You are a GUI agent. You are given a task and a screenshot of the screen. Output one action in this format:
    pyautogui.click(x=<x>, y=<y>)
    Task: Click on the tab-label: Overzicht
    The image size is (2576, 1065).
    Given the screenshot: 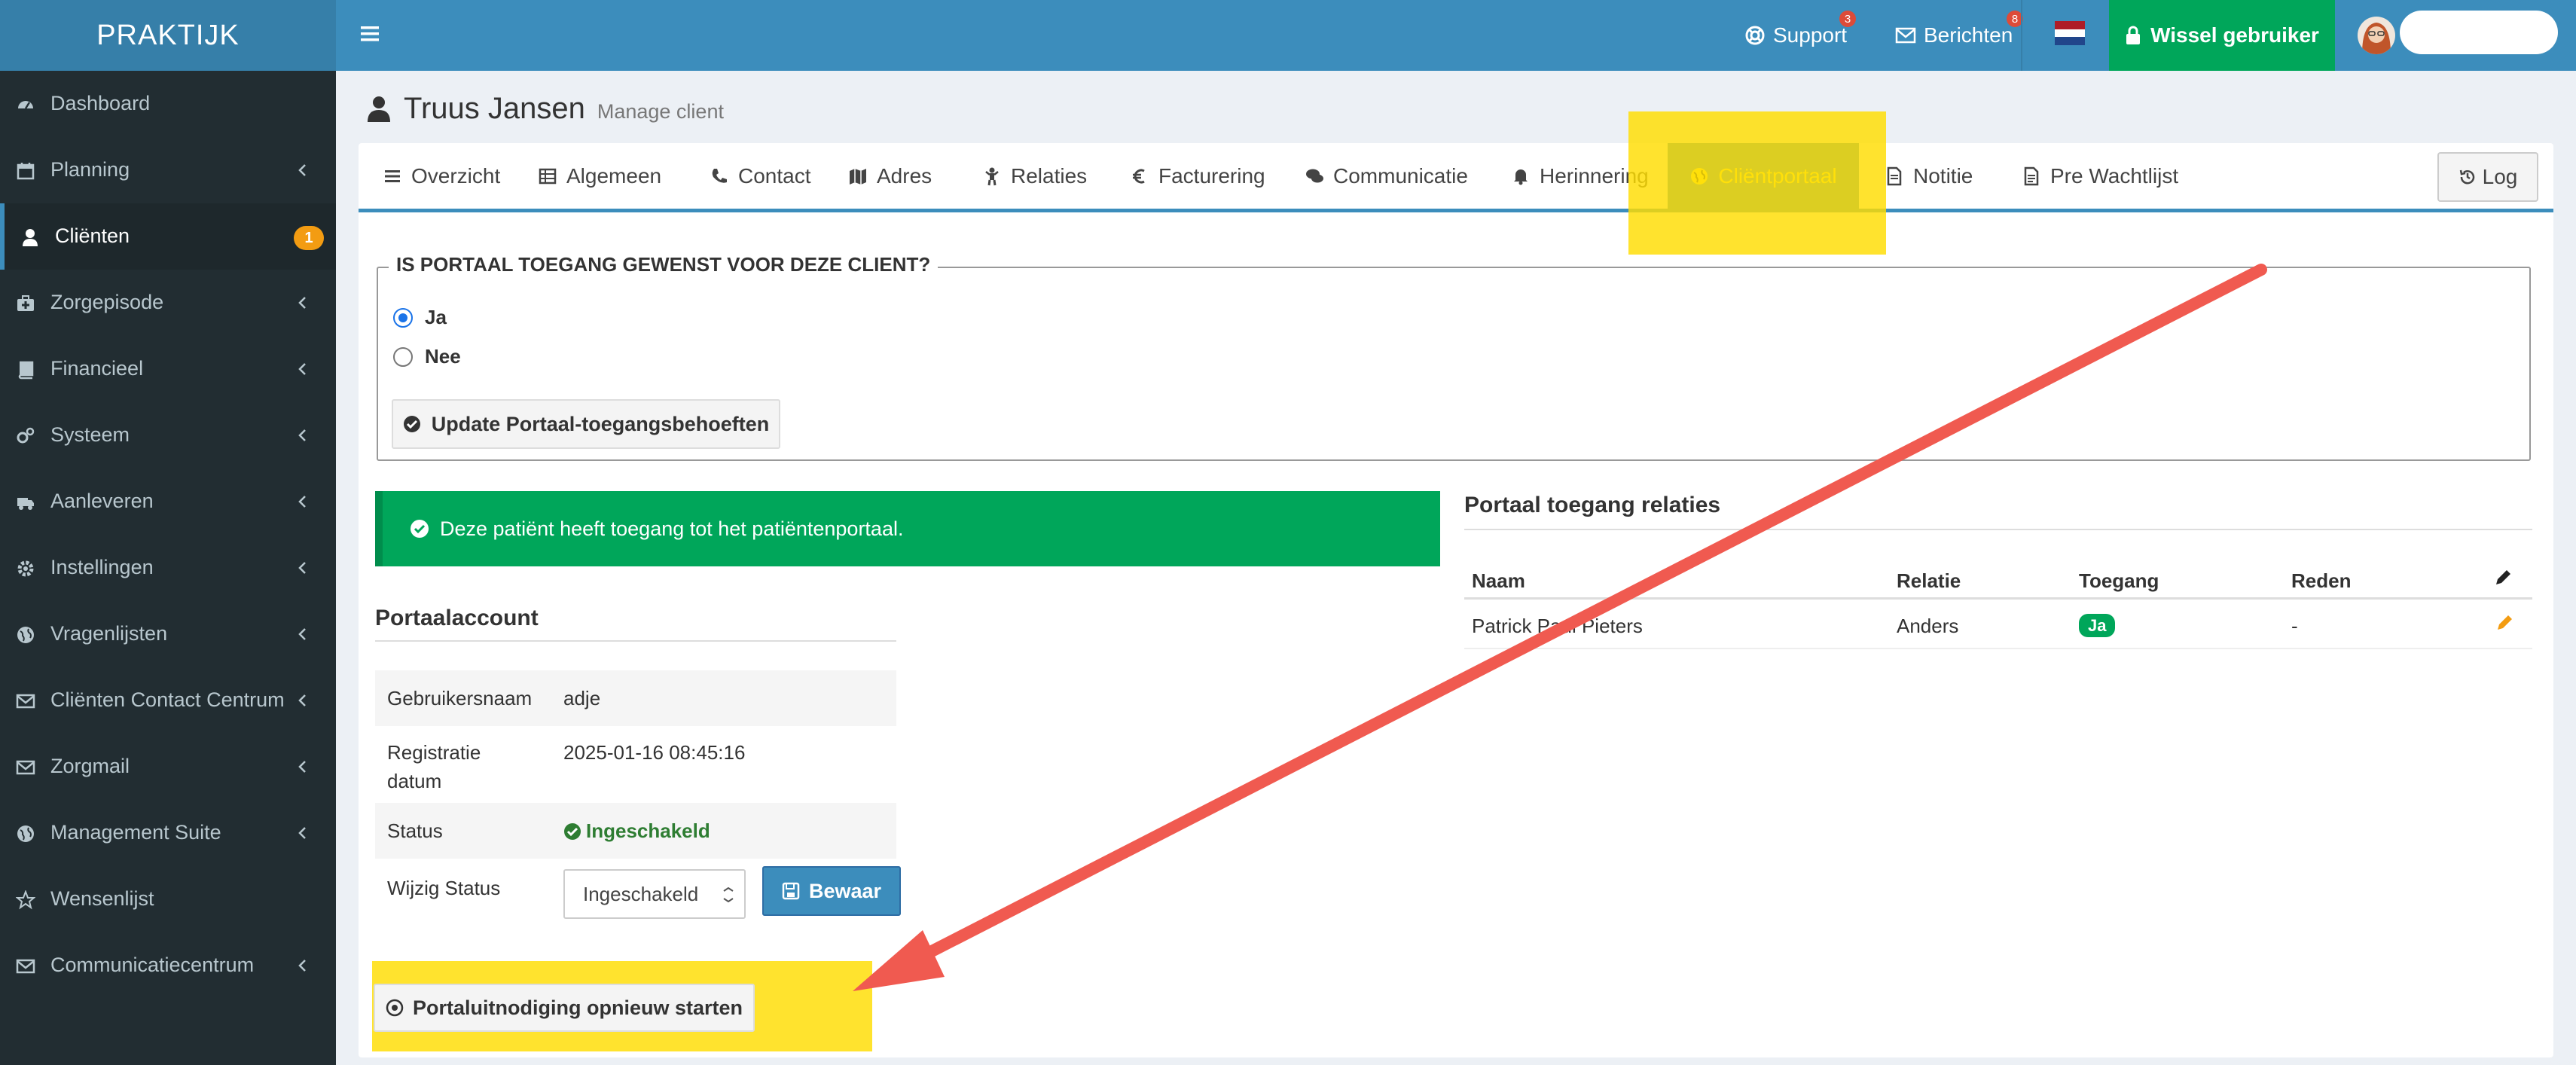 What is the action you would take?
    pyautogui.click(x=456, y=175)
    